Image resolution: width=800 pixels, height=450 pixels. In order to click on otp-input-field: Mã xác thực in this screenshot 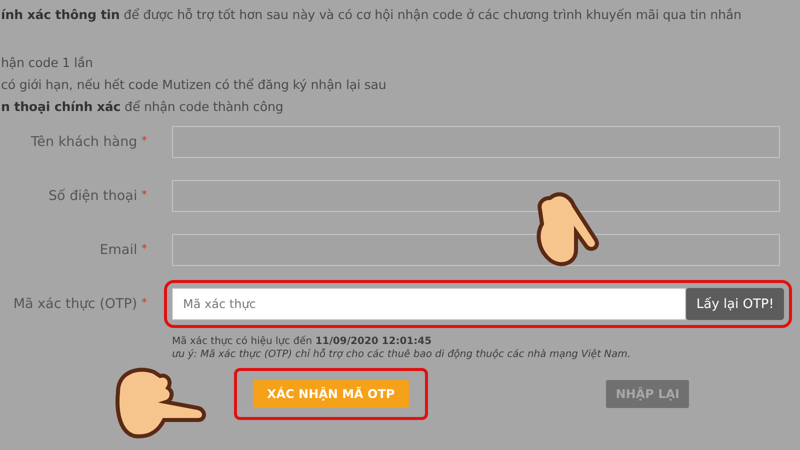, I will do `click(429, 304)`.